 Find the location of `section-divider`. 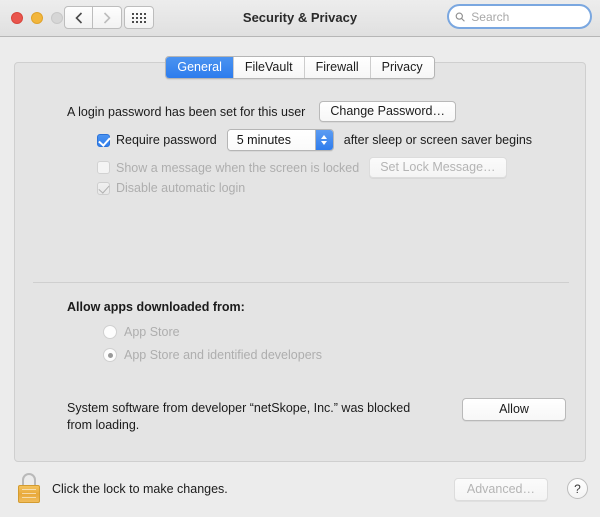

section-divider is located at coordinates (301, 282).